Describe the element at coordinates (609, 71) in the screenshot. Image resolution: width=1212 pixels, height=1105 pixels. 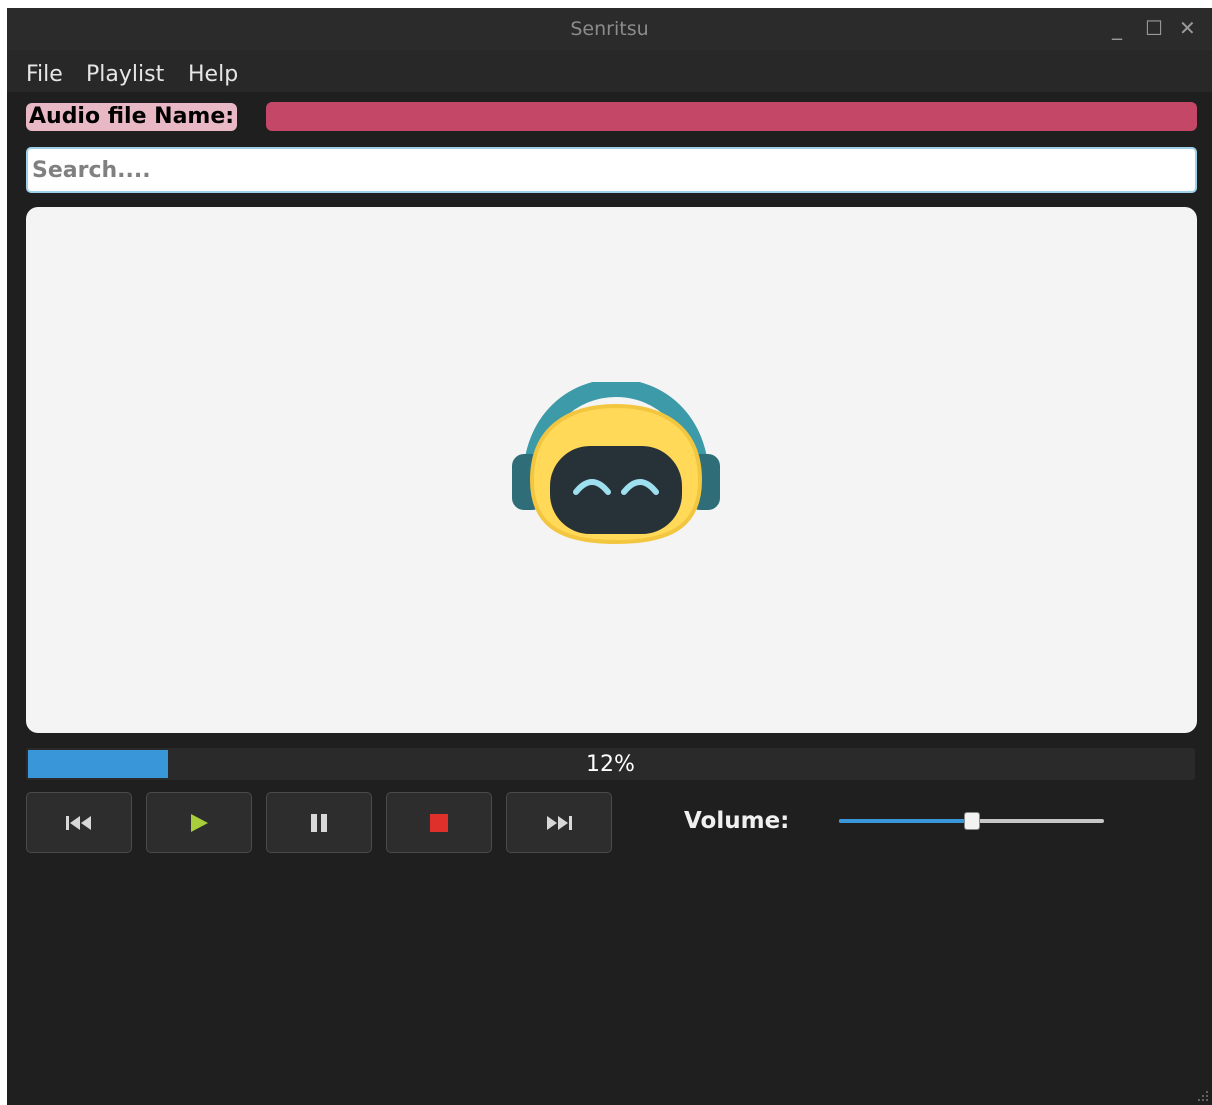
I see `menu-bar: File Playlist Help` at that location.